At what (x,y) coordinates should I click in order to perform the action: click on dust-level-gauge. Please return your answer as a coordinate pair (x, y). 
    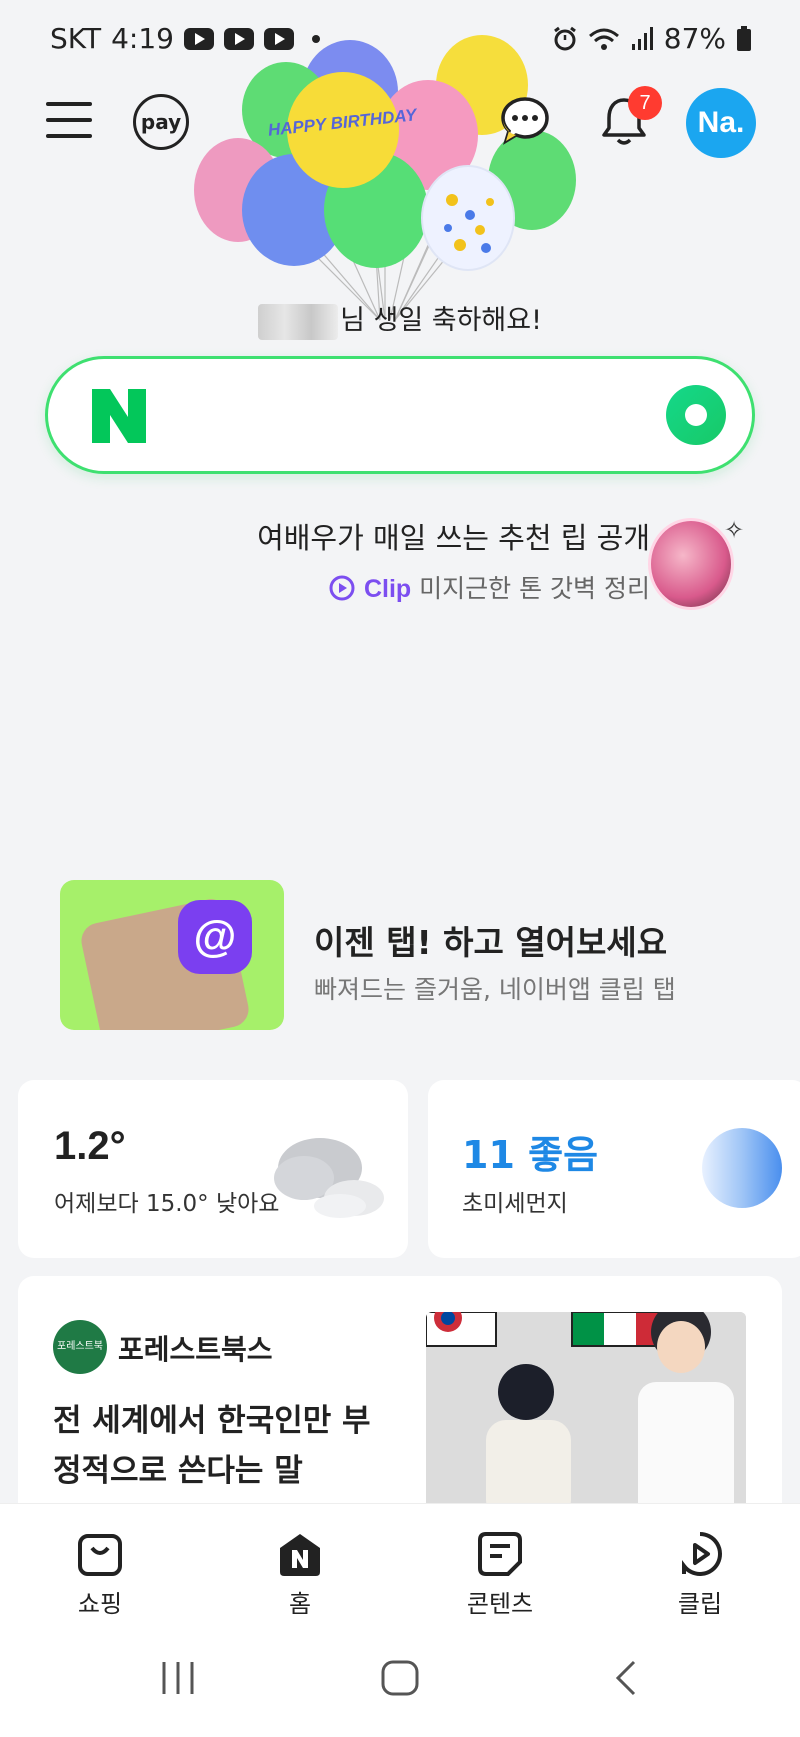
    Looking at the image, I should click on (742, 1168).